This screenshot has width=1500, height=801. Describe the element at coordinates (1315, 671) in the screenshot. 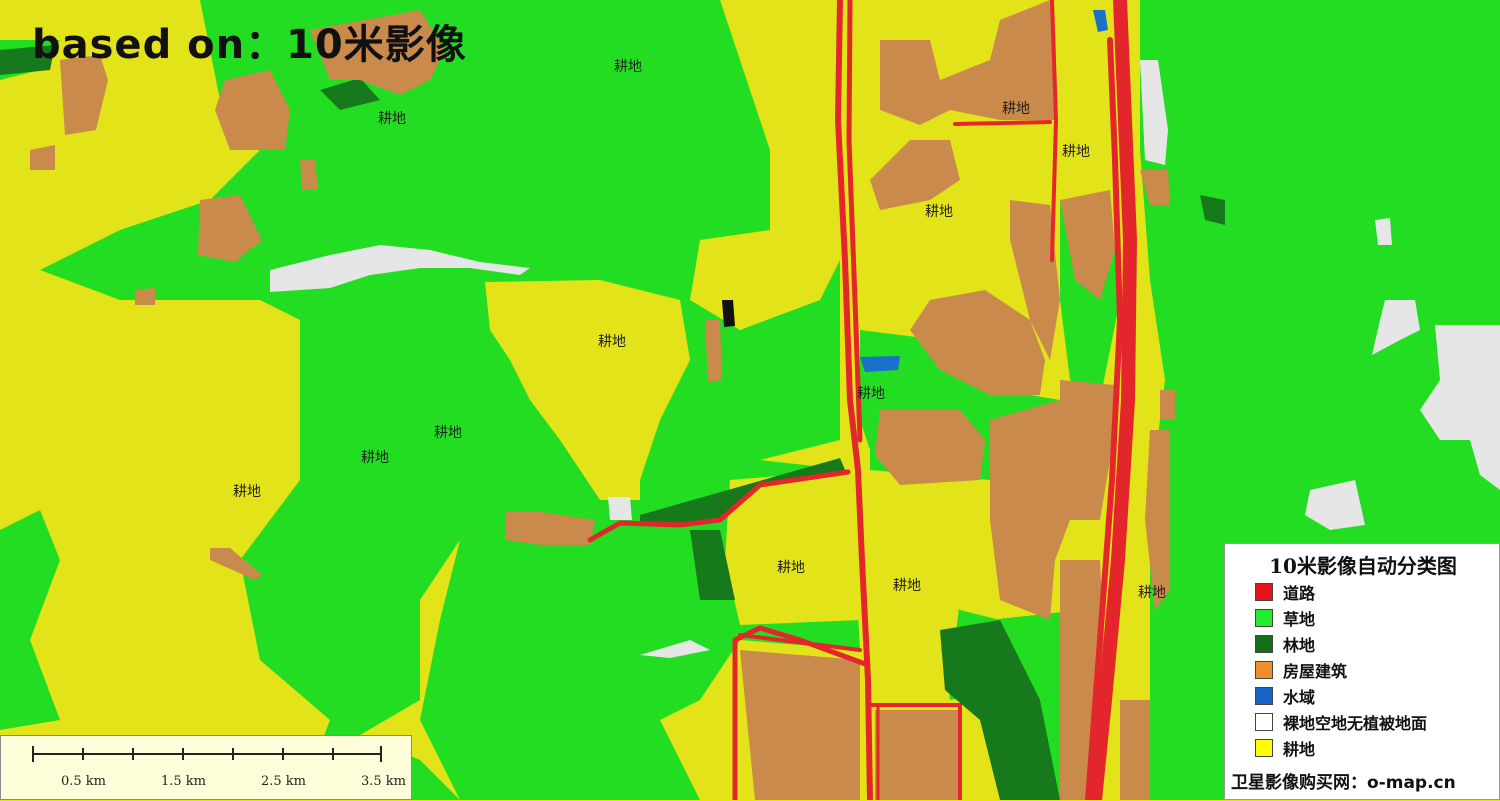

I see `legend-label: 房屋建筑` at that location.